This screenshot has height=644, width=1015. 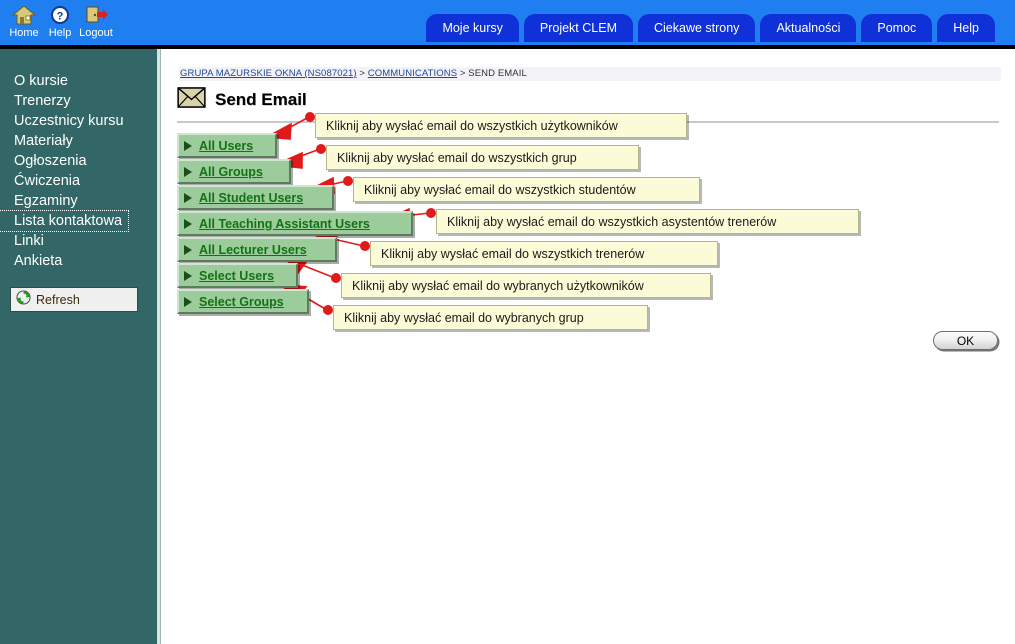 I want to click on quick-link-help: ? Help, so click(x=60, y=21).